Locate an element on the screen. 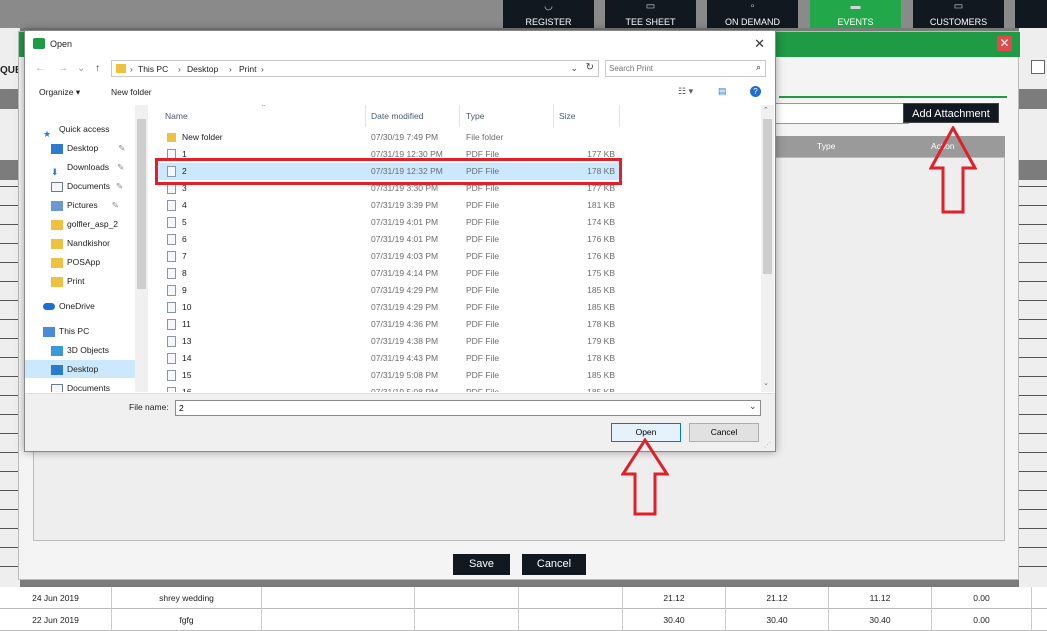 This screenshot has width=1047, height=631. nav-item-quick-access: ★ Quick access is located at coordinates (76, 129).